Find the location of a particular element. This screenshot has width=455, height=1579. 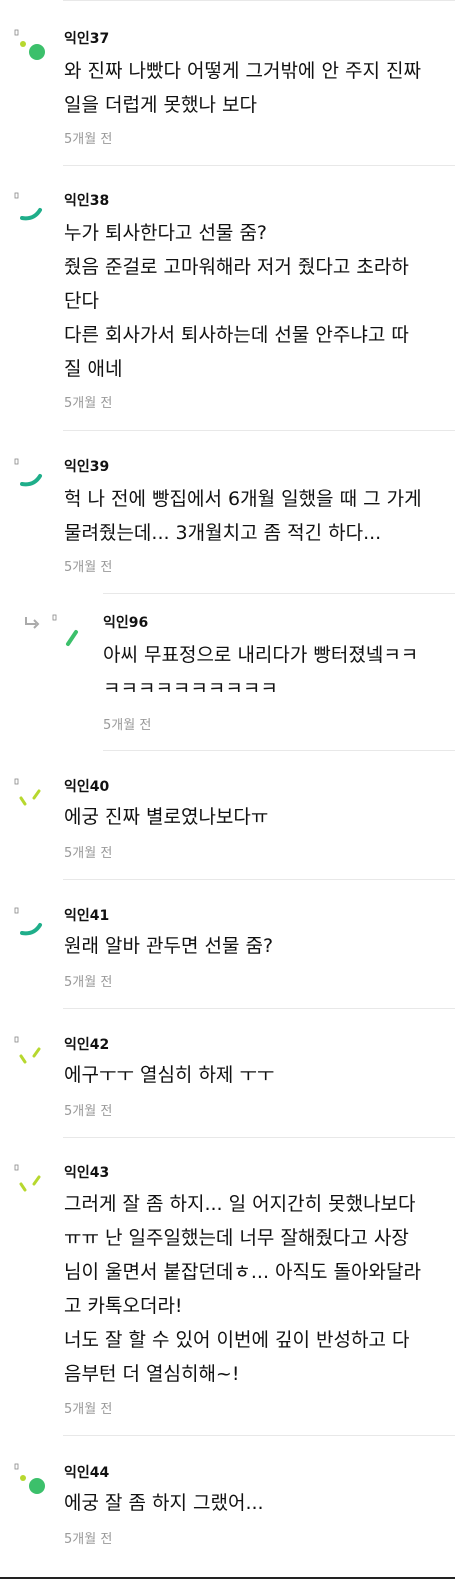

reply-arrow-icon is located at coordinates (32, 623).